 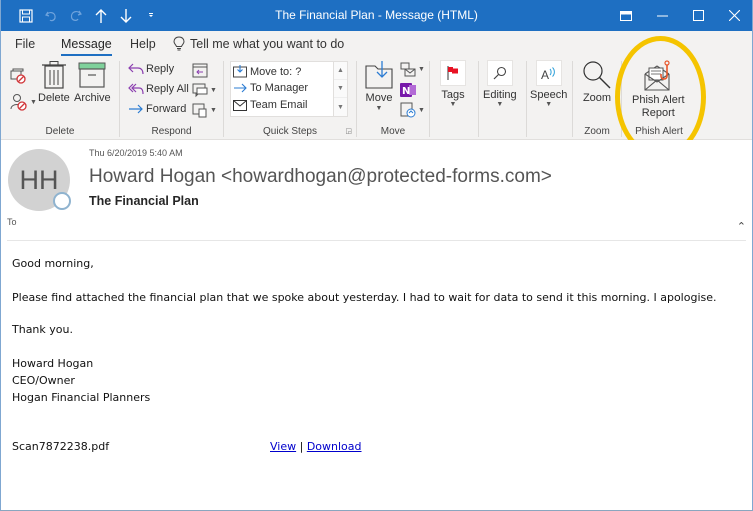 I want to click on ignore-button, so click(x=18, y=76).